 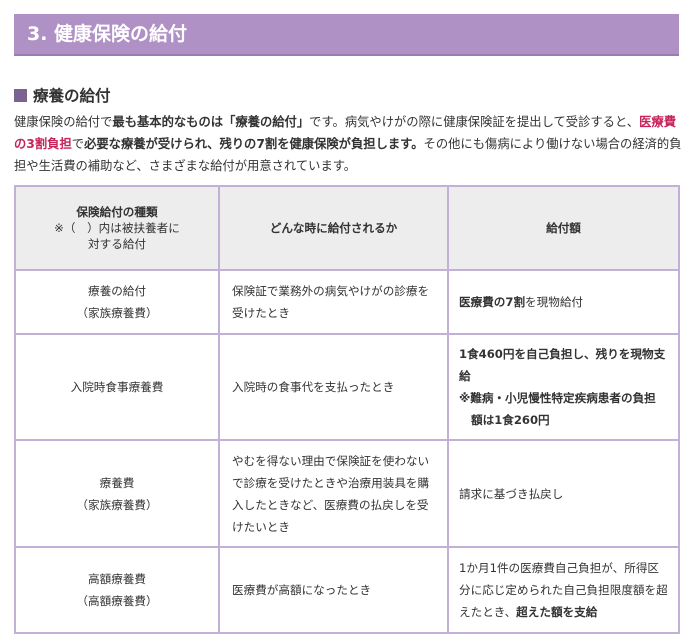 I want to click on benefit-amount-cell: 医療費の7割を現物給付, so click(x=563, y=302).